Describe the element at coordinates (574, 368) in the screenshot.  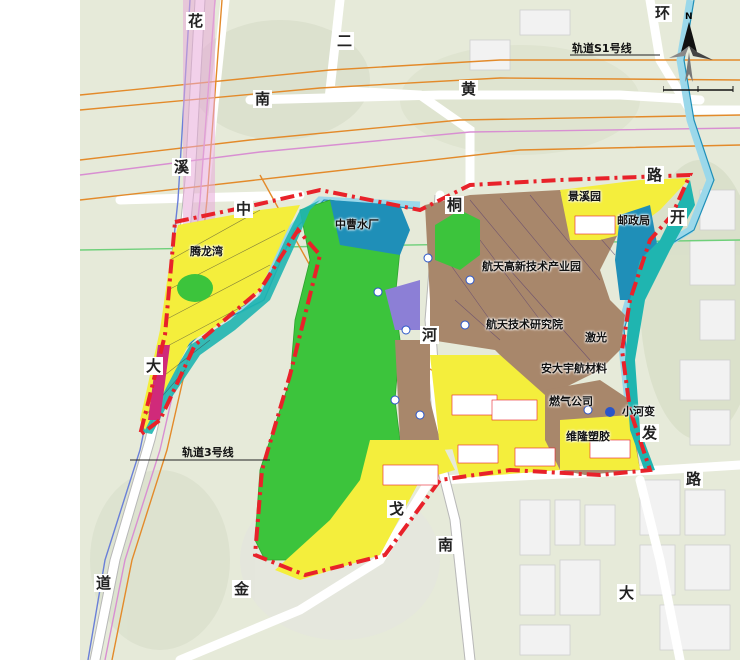
I see `place-label-anda: 安大宇航材料` at that location.